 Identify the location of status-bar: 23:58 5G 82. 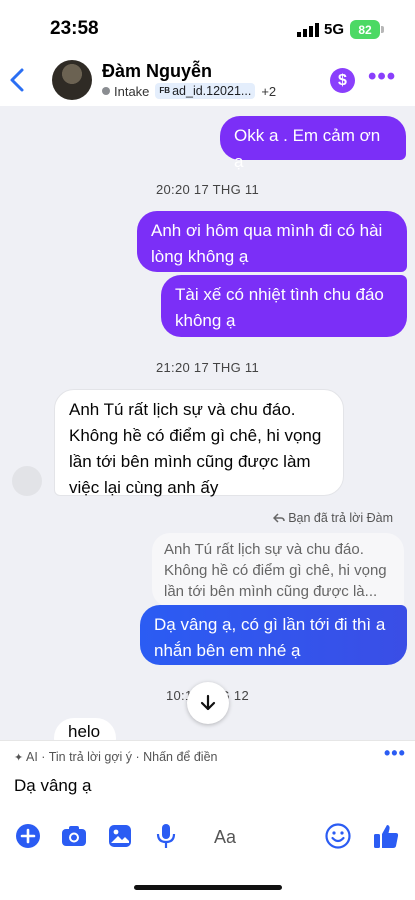
(207, 29).